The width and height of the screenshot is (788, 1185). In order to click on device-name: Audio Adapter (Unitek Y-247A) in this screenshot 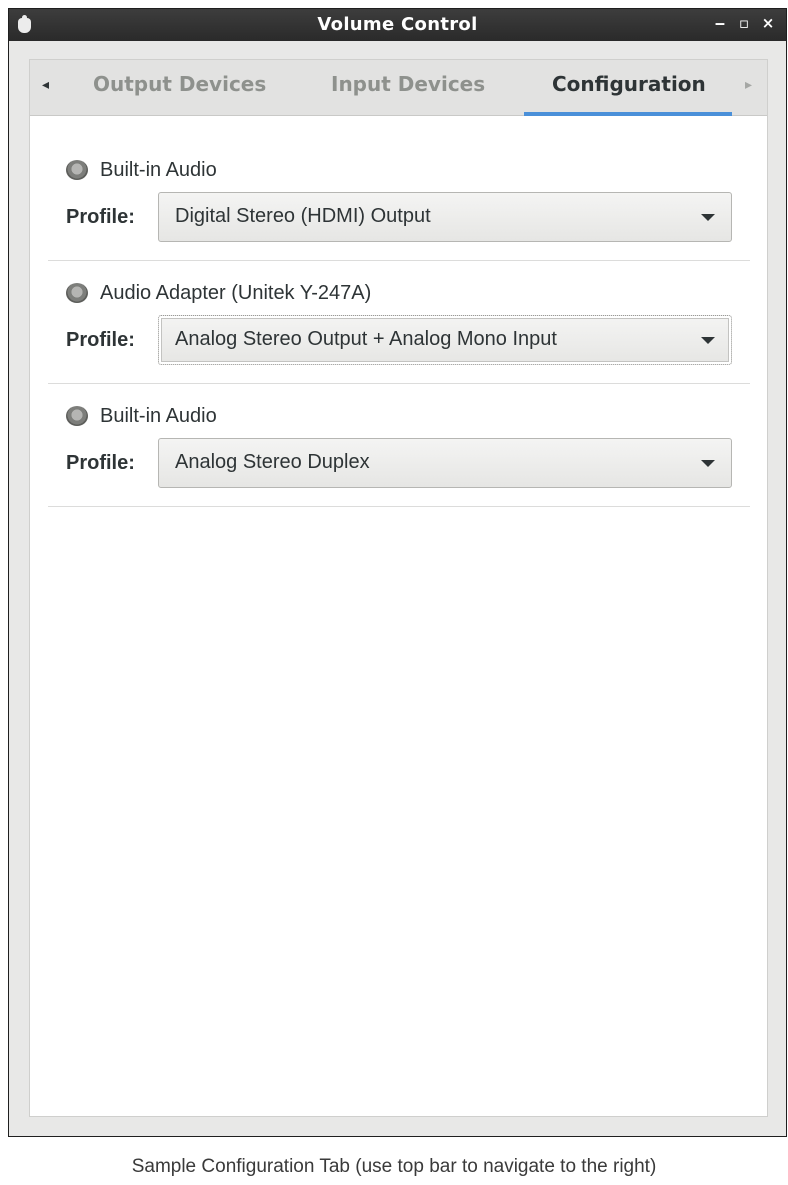, I will do `click(236, 293)`.